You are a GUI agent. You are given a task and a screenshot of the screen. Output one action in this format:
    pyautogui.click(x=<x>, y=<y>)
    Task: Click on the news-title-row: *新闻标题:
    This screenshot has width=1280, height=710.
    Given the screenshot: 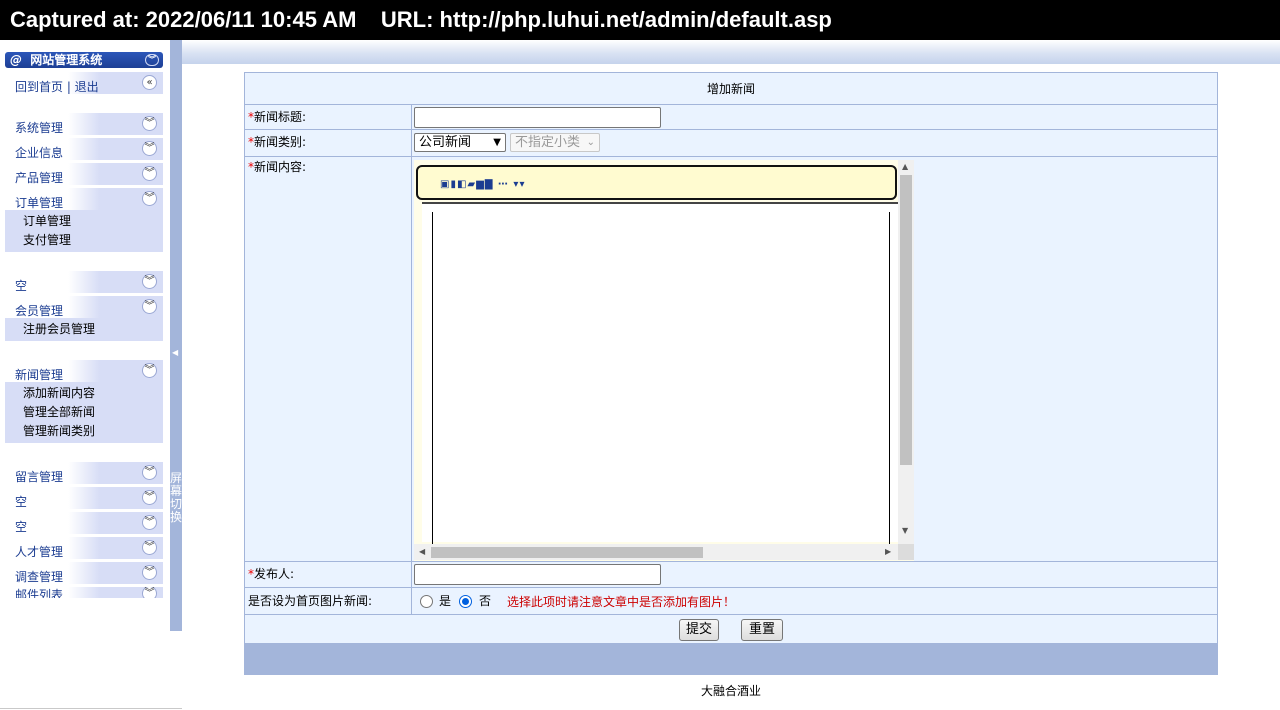 What is the action you would take?
    pyautogui.click(x=731, y=117)
    